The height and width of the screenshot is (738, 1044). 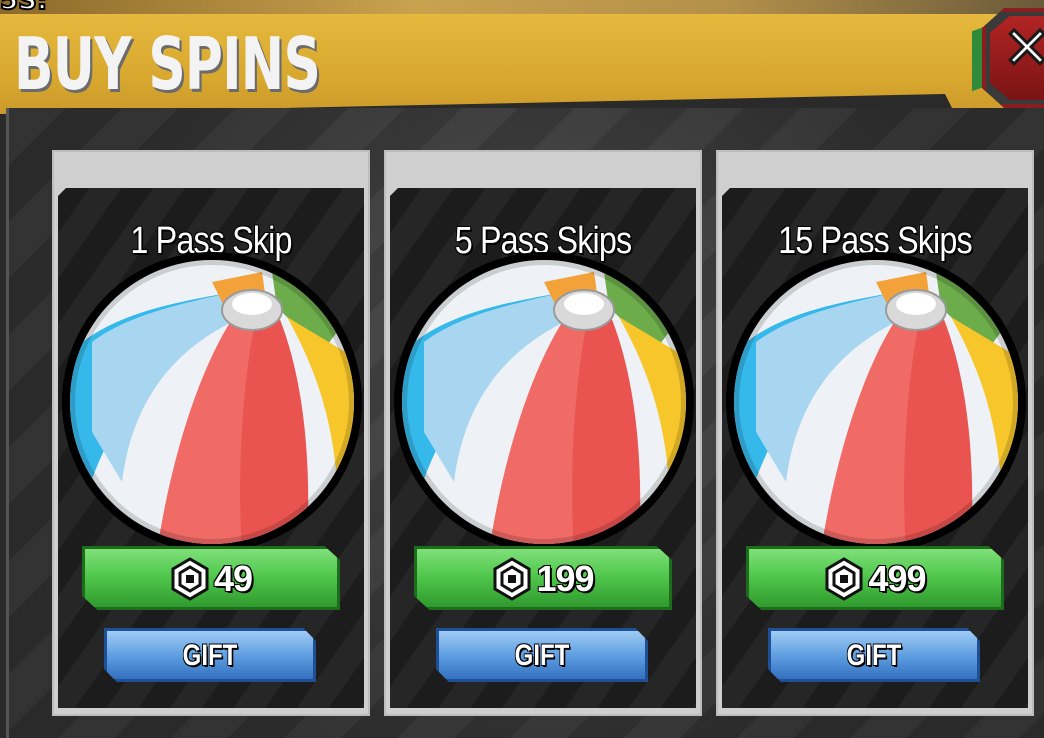 What do you see at coordinates (24, 8) in the screenshot?
I see `background-partial-text: 5S:` at bounding box center [24, 8].